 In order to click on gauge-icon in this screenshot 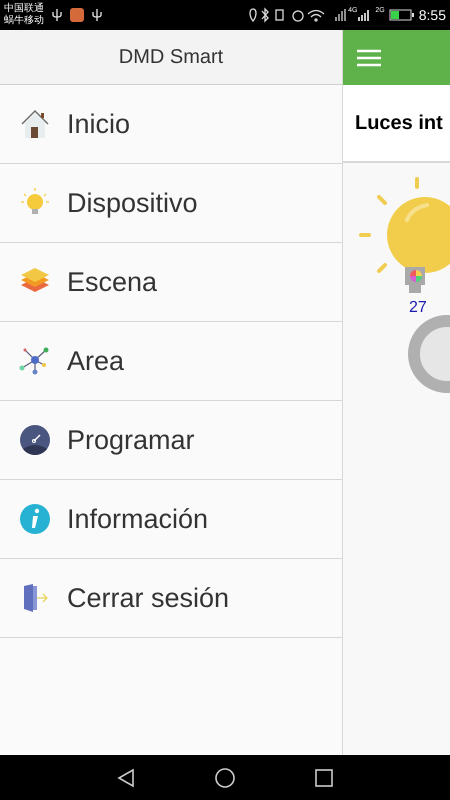, I will do `click(35, 440)`.